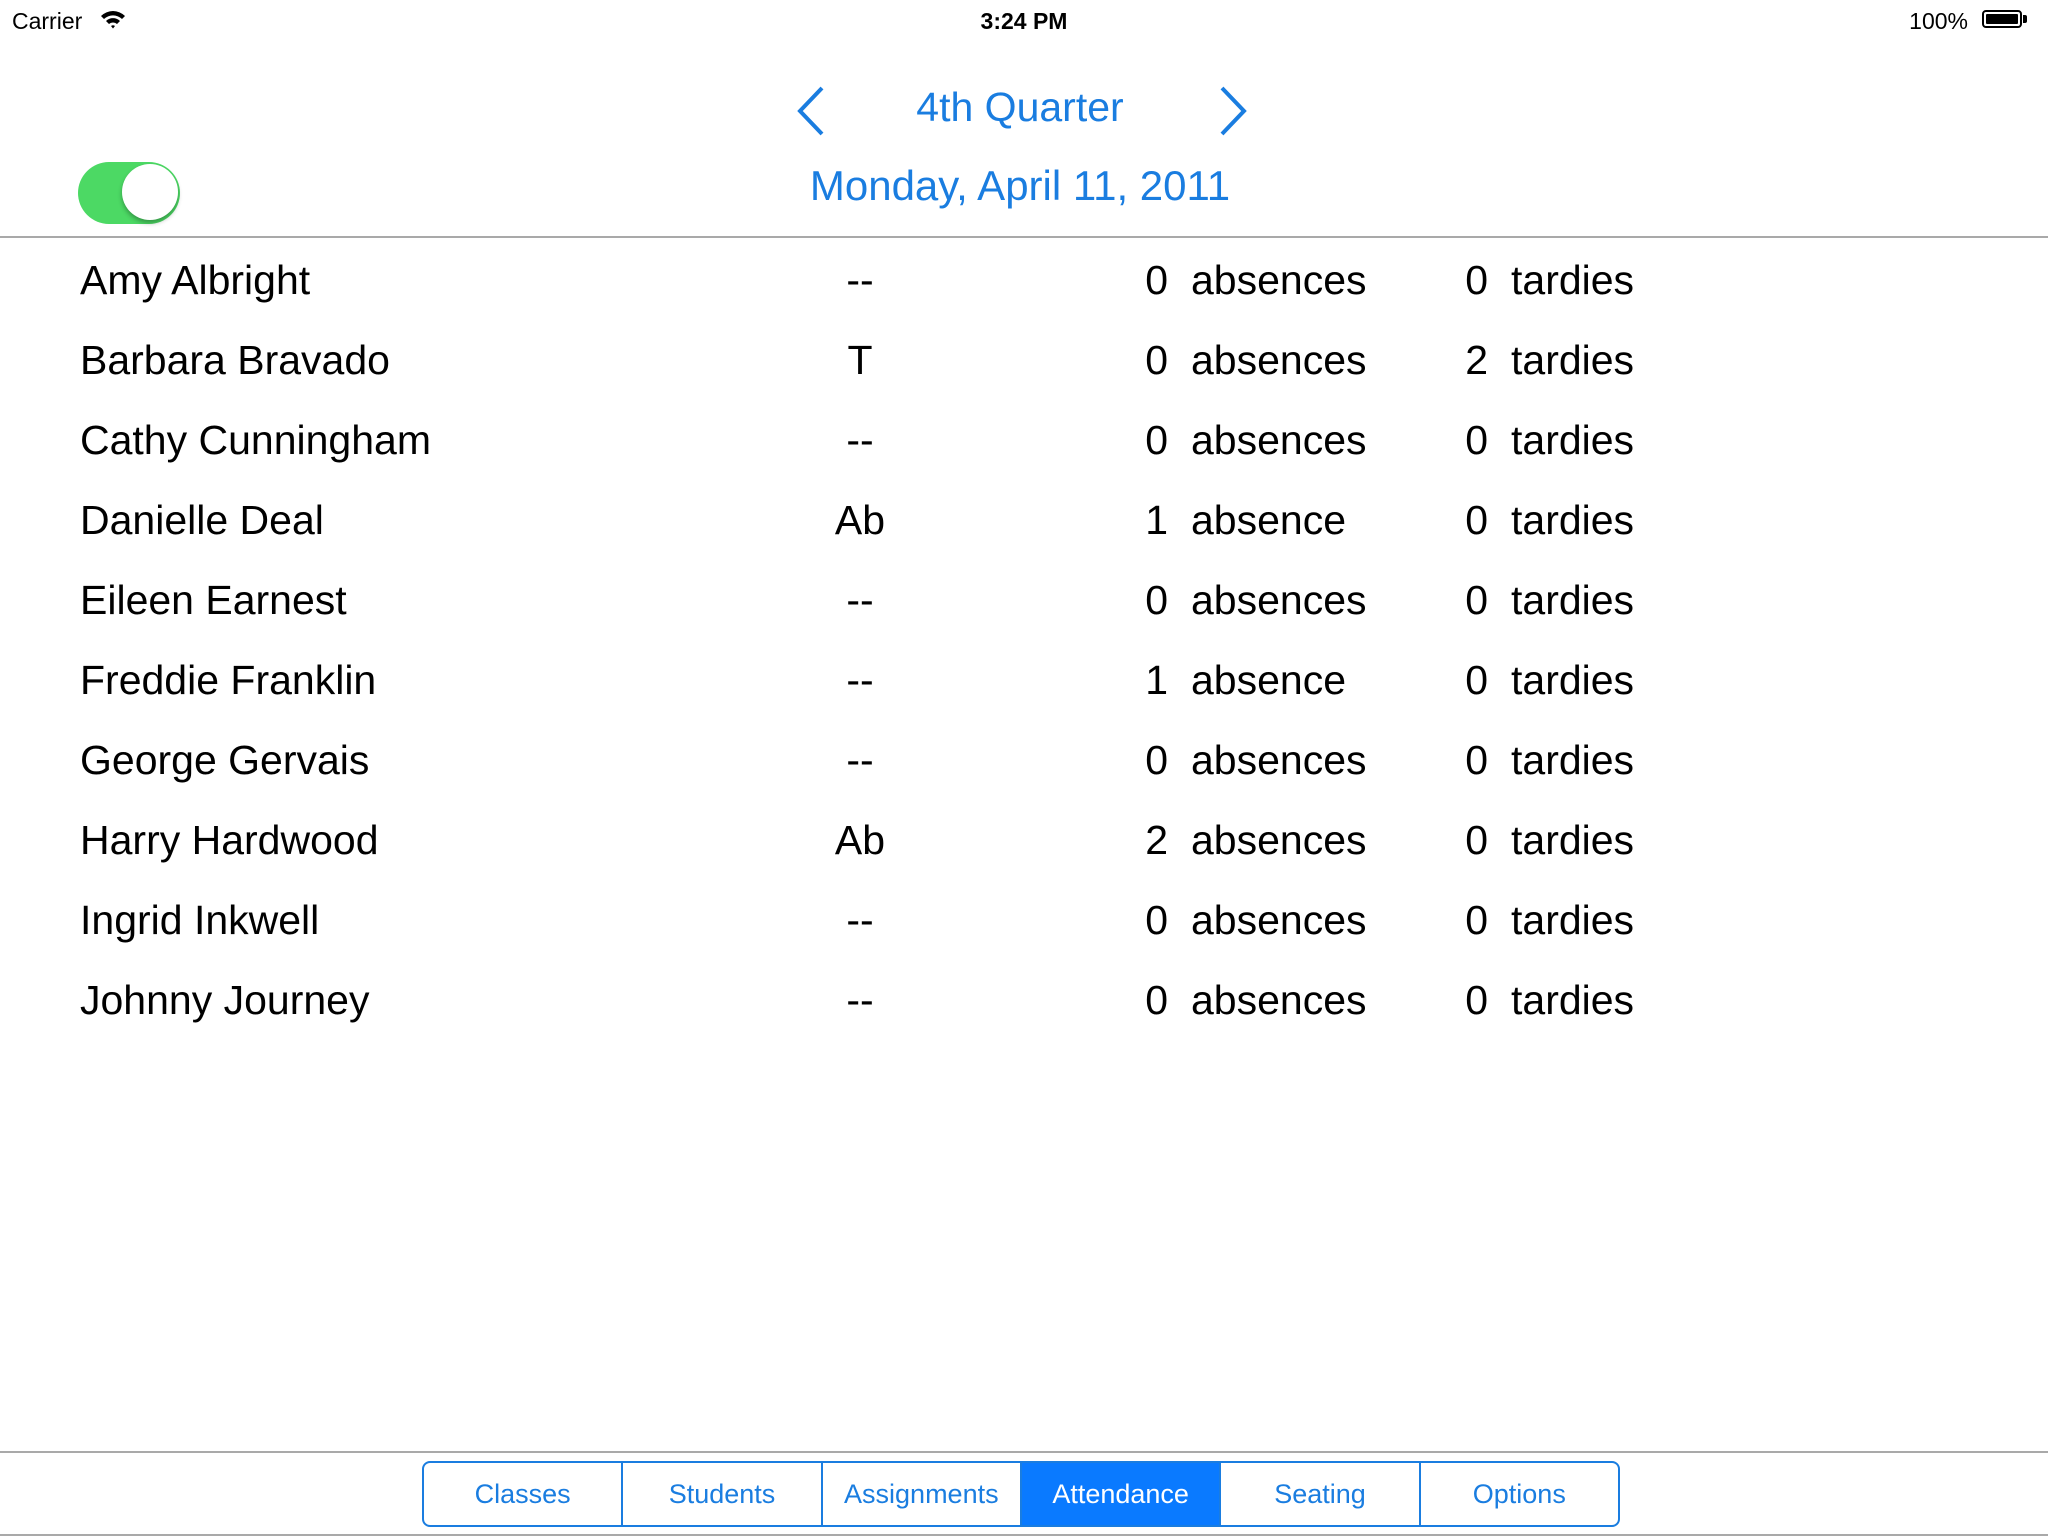  Describe the element at coordinates (2025, 19) in the screenshot. I see `battery-tip` at that location.